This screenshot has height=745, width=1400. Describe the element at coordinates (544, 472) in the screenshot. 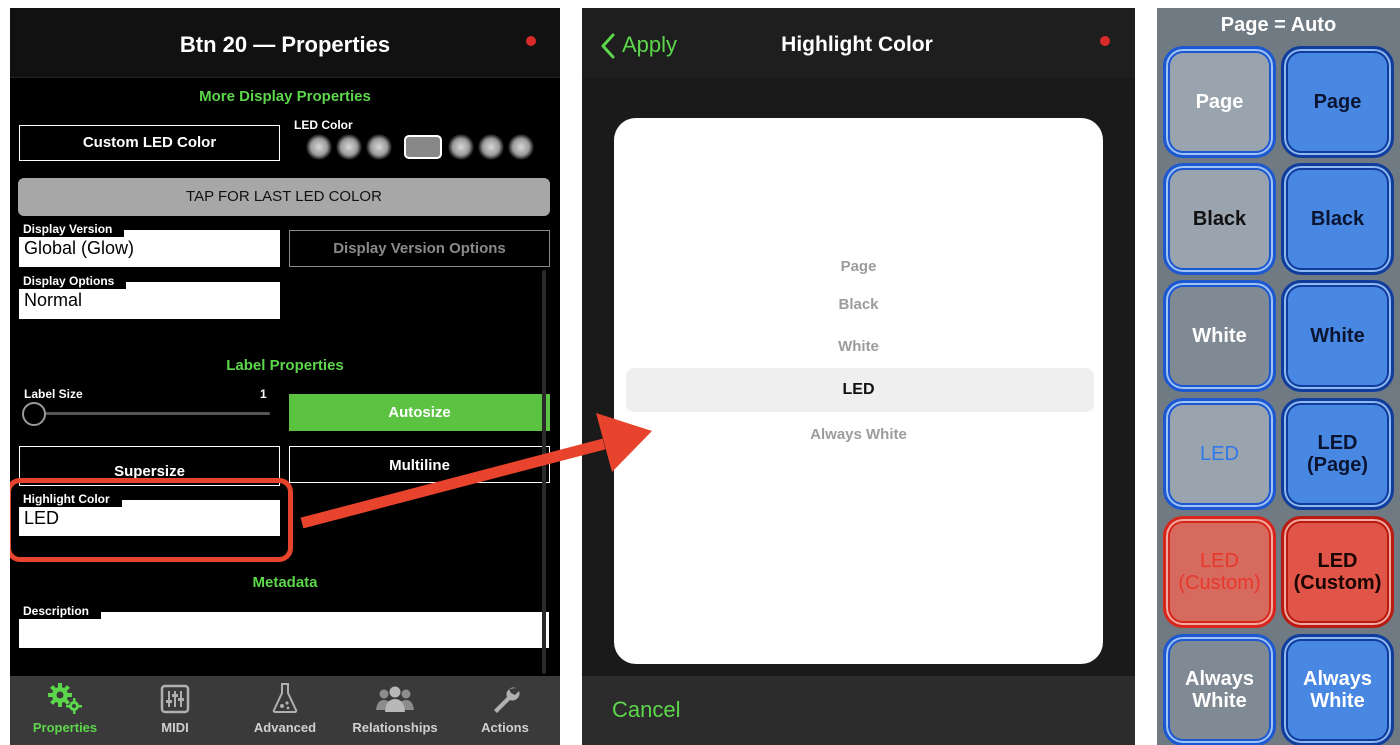

I see `scrollbar` at that location.